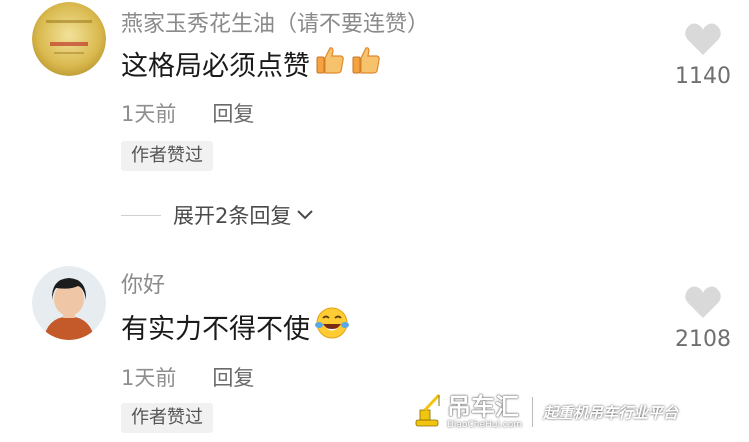  I want to click on expand-replies-label: 展开2条回复, so click(232, 216).